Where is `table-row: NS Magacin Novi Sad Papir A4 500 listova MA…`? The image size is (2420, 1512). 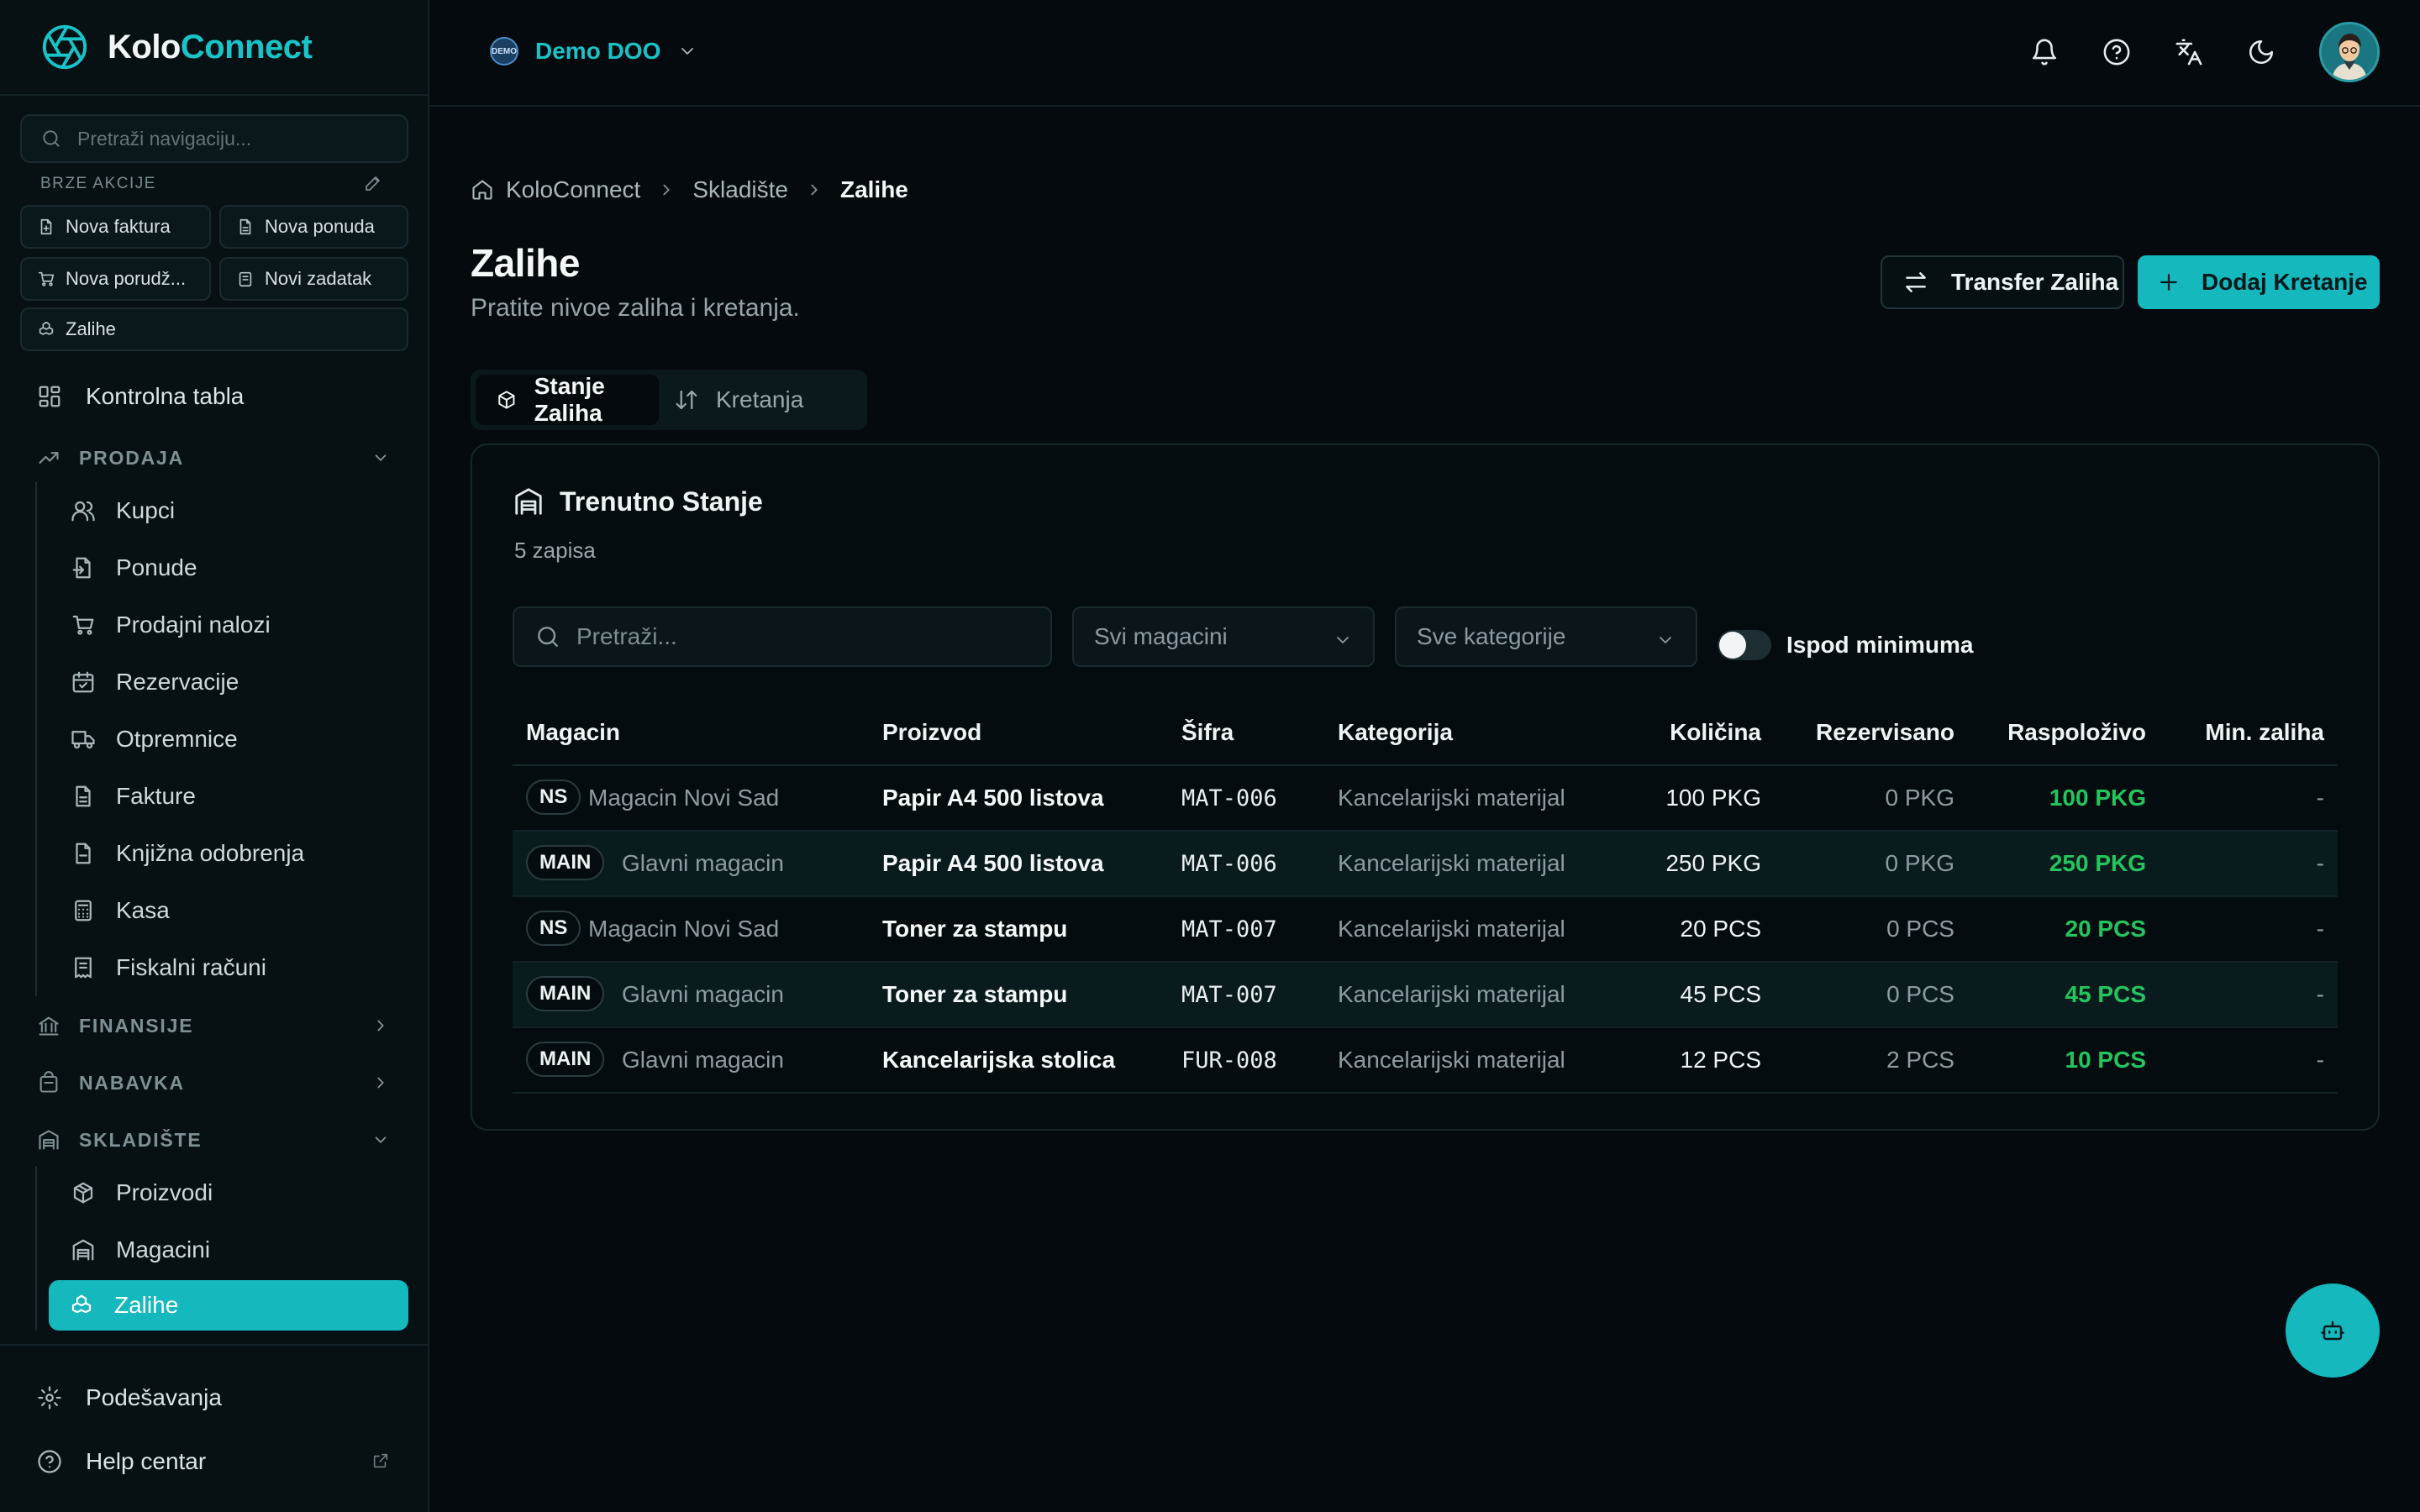
table-row: NS Magacin Novi Sad Papir A4 500 listova MA… is located at coordinates (1425, 799).